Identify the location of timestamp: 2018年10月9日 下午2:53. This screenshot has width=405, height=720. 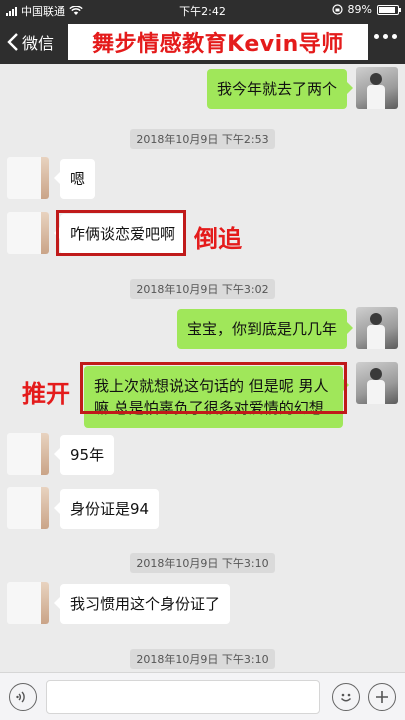
(202, 138).